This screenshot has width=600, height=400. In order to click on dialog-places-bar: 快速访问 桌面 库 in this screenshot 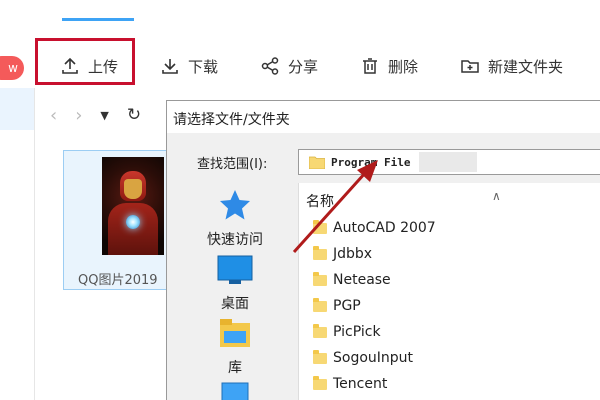, I will do `click(235, 291)`.